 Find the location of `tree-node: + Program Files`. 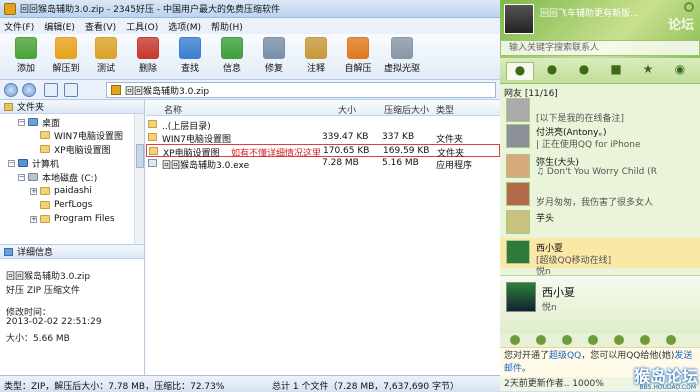

tree-node: + Program Files is located at coordinates (72, 219).